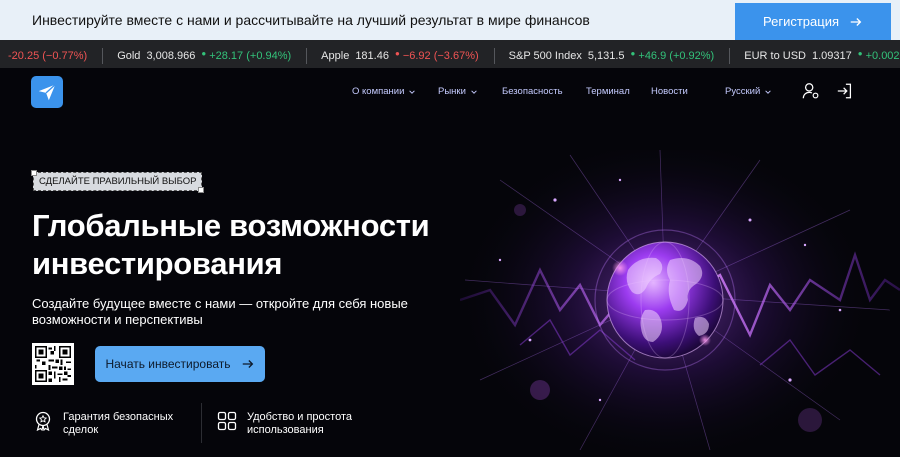  What do you see at coordinates (372, 56) in the screenshot?
I see `ticker-price: 181.46` at bounding box center [372, 56].